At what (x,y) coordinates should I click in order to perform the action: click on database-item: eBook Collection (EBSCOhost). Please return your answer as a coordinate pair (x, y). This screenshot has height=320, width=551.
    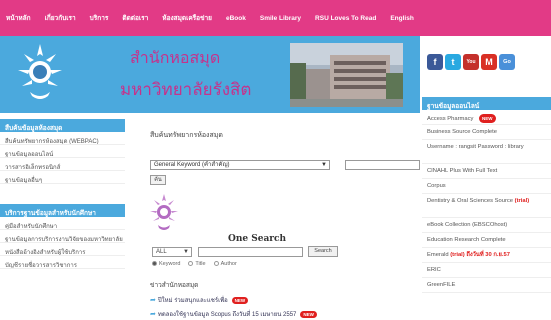
    Looking at the image, I should click on (486, 225).